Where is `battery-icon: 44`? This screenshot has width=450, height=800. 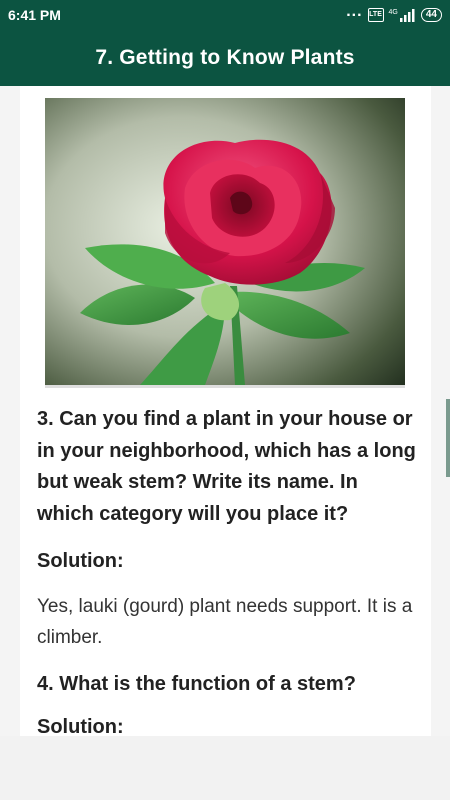 battery-icon: 44 is located at coordinates (431, 15).